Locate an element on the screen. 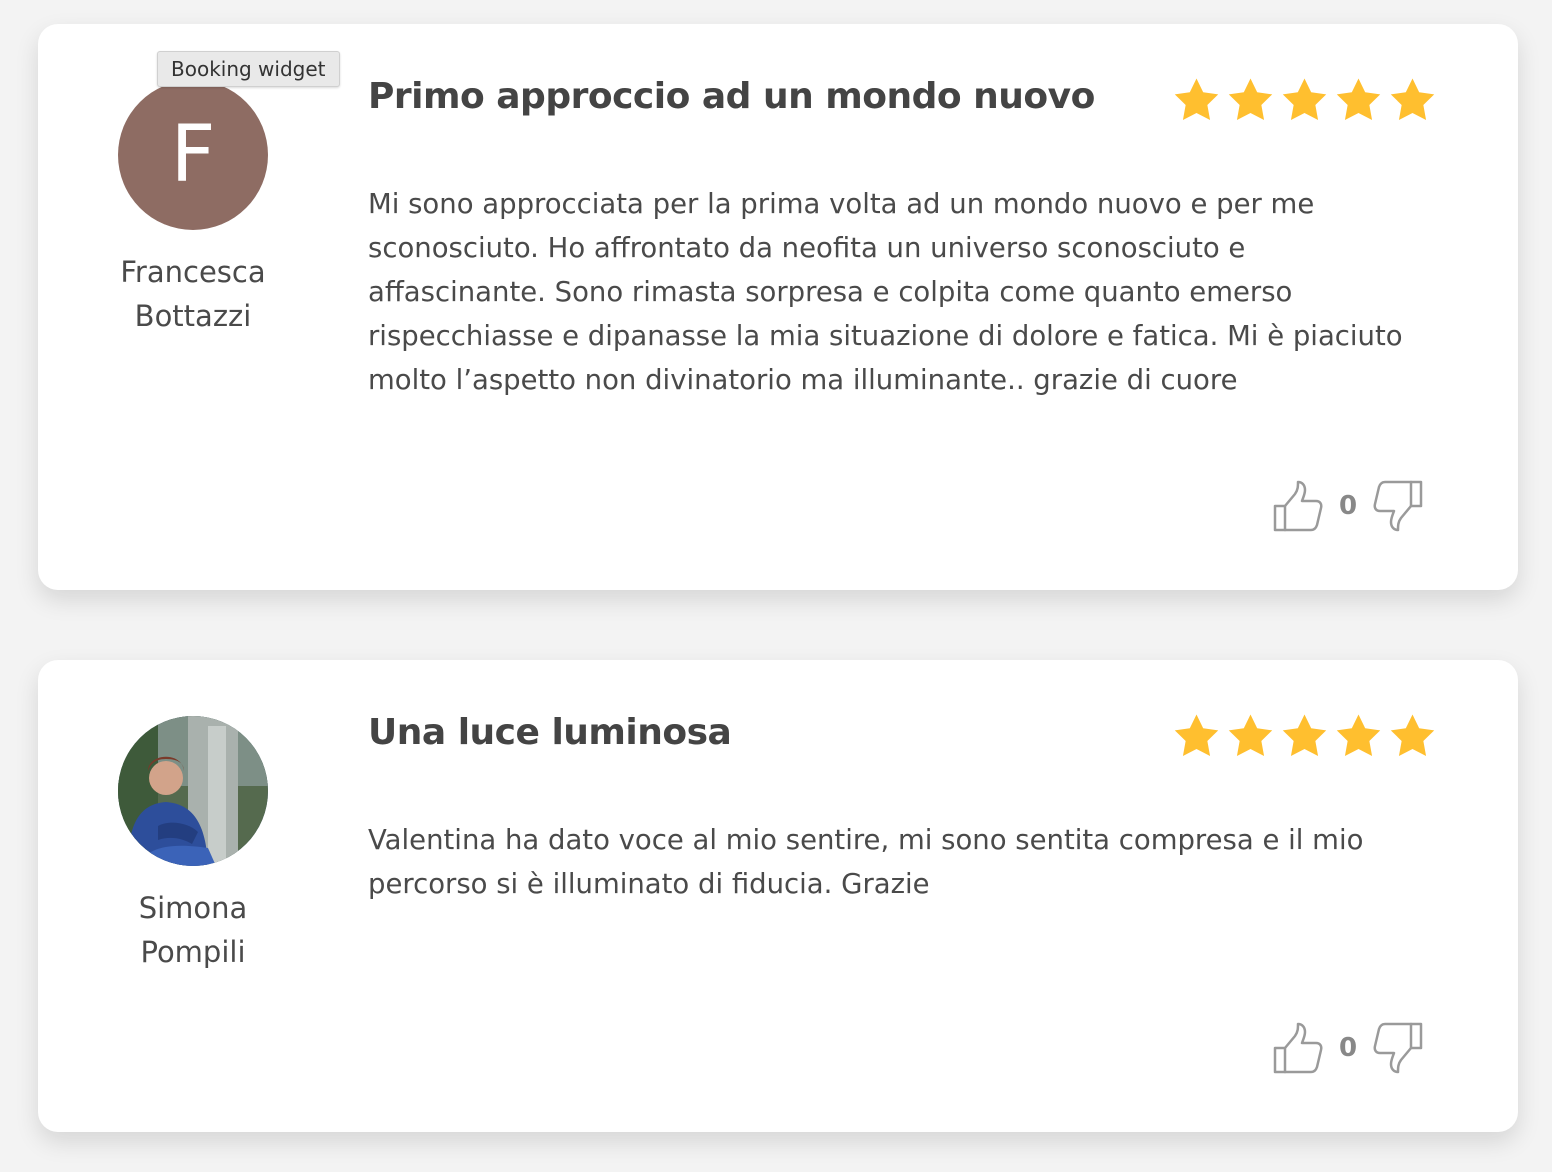 Image resolution: width=1552 pixels, height=1172 pixels. author-last-name: Pompili is located at coordinates (193, 952).